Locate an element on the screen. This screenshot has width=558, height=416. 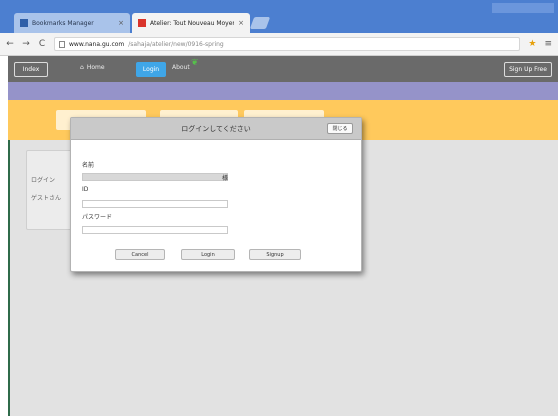
password-label: パスワード is located at coordinates (97, 217).